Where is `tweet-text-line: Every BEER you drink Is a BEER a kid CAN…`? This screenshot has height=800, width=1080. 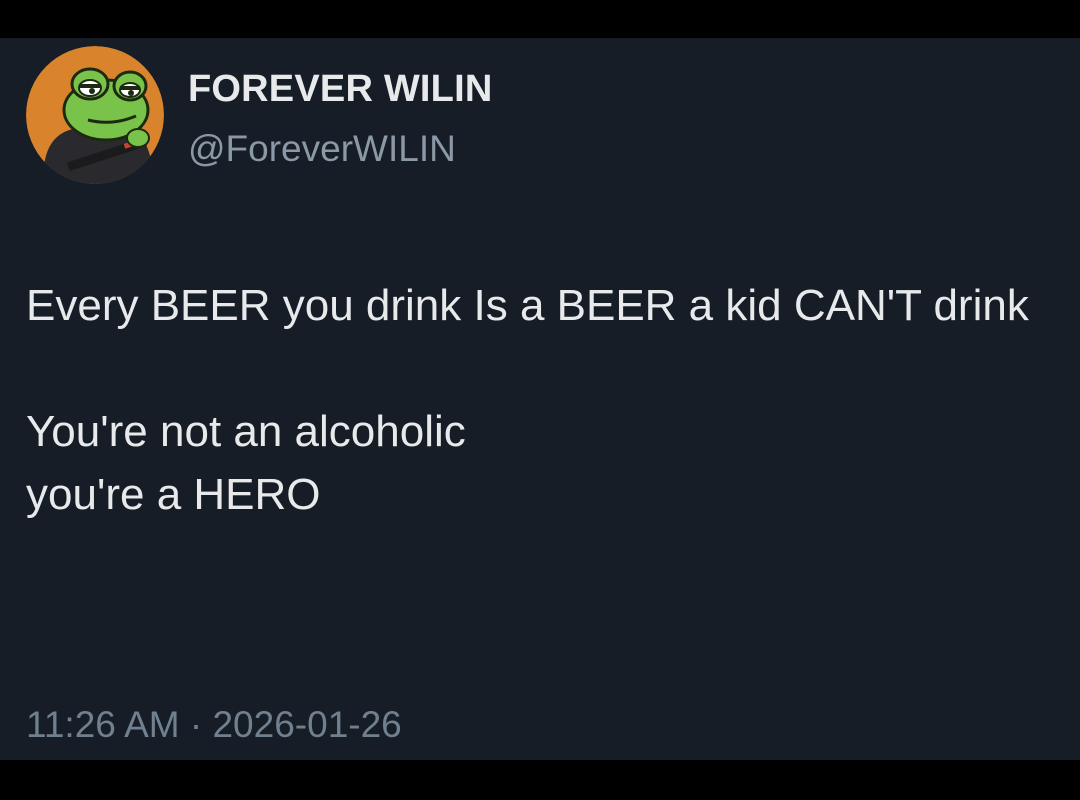 tweet-text-line: Every BEER you drink Is a BEER a kid CAN… is located at coordinates (527, 305).